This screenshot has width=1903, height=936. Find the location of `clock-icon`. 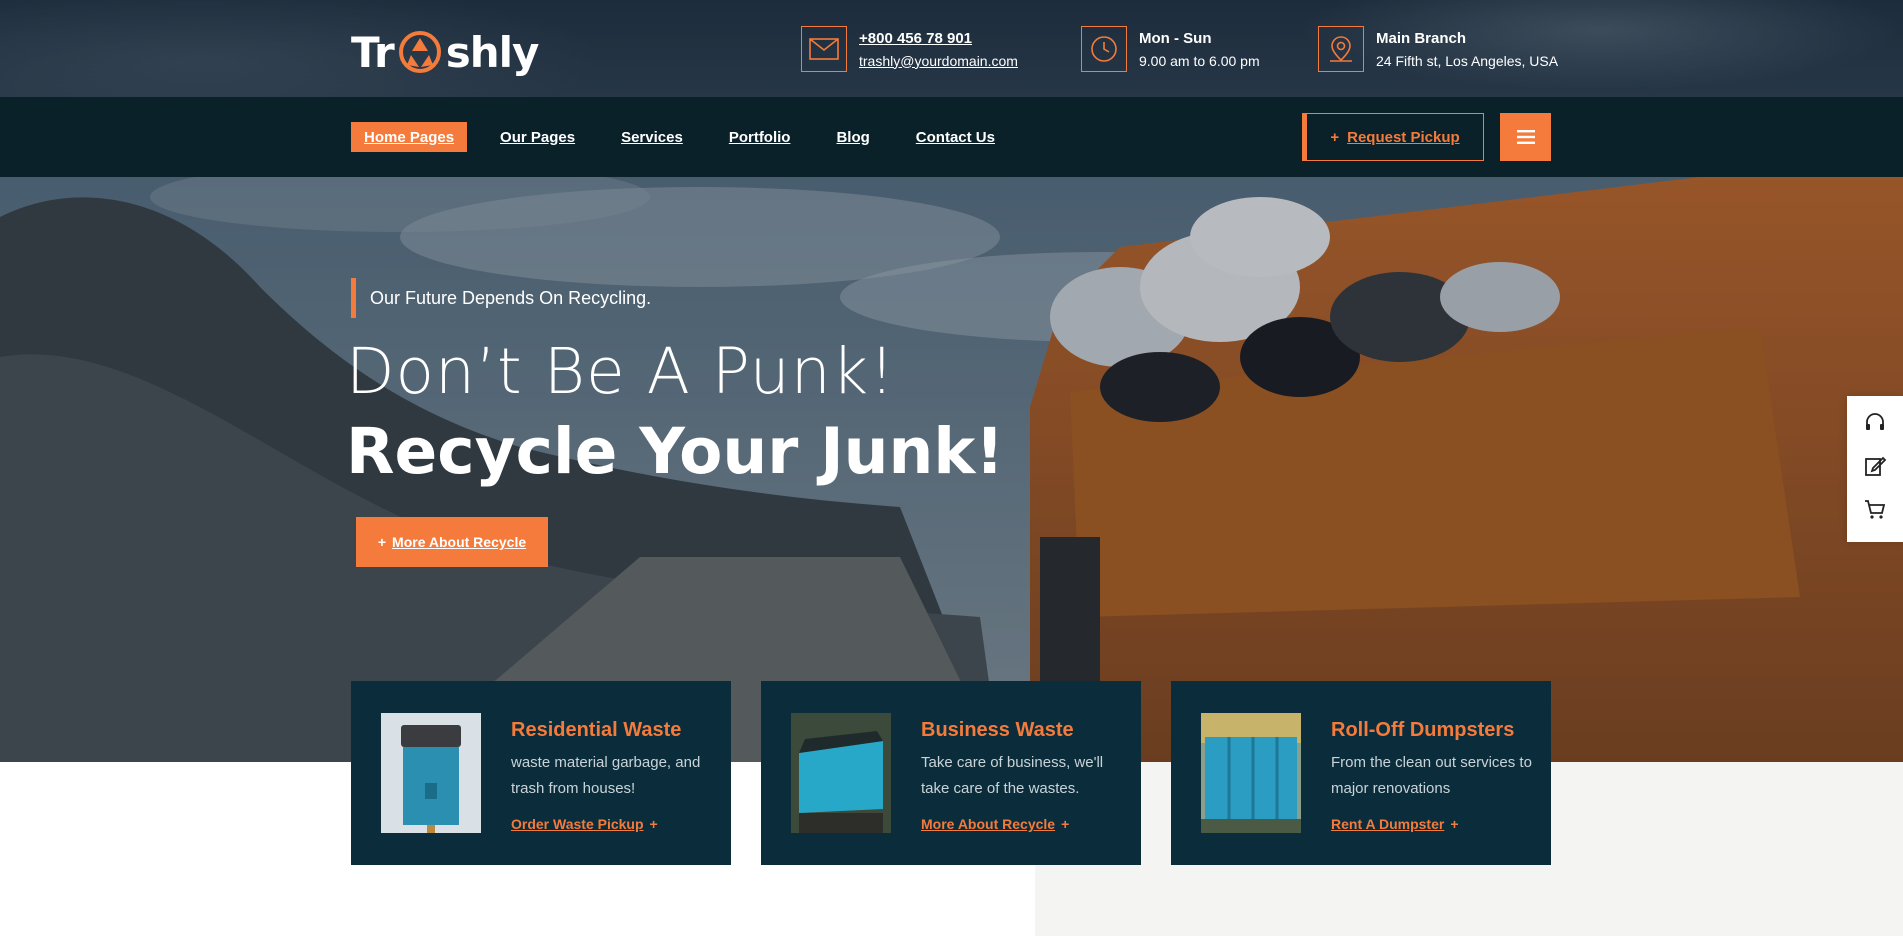

clock-icon is located at coordinates (1104, 49).